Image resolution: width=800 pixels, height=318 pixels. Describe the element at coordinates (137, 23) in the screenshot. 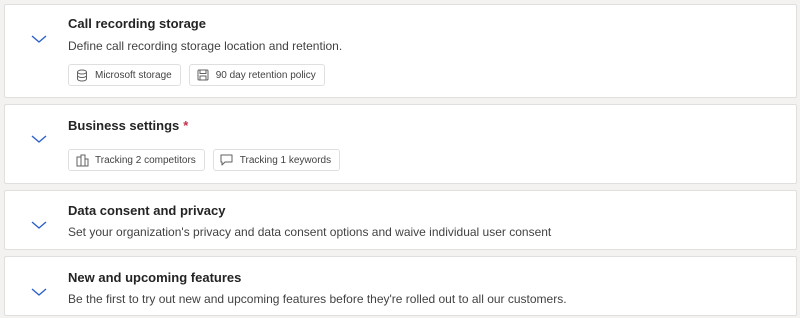

I see `section-title: Call recording storage` at that location.